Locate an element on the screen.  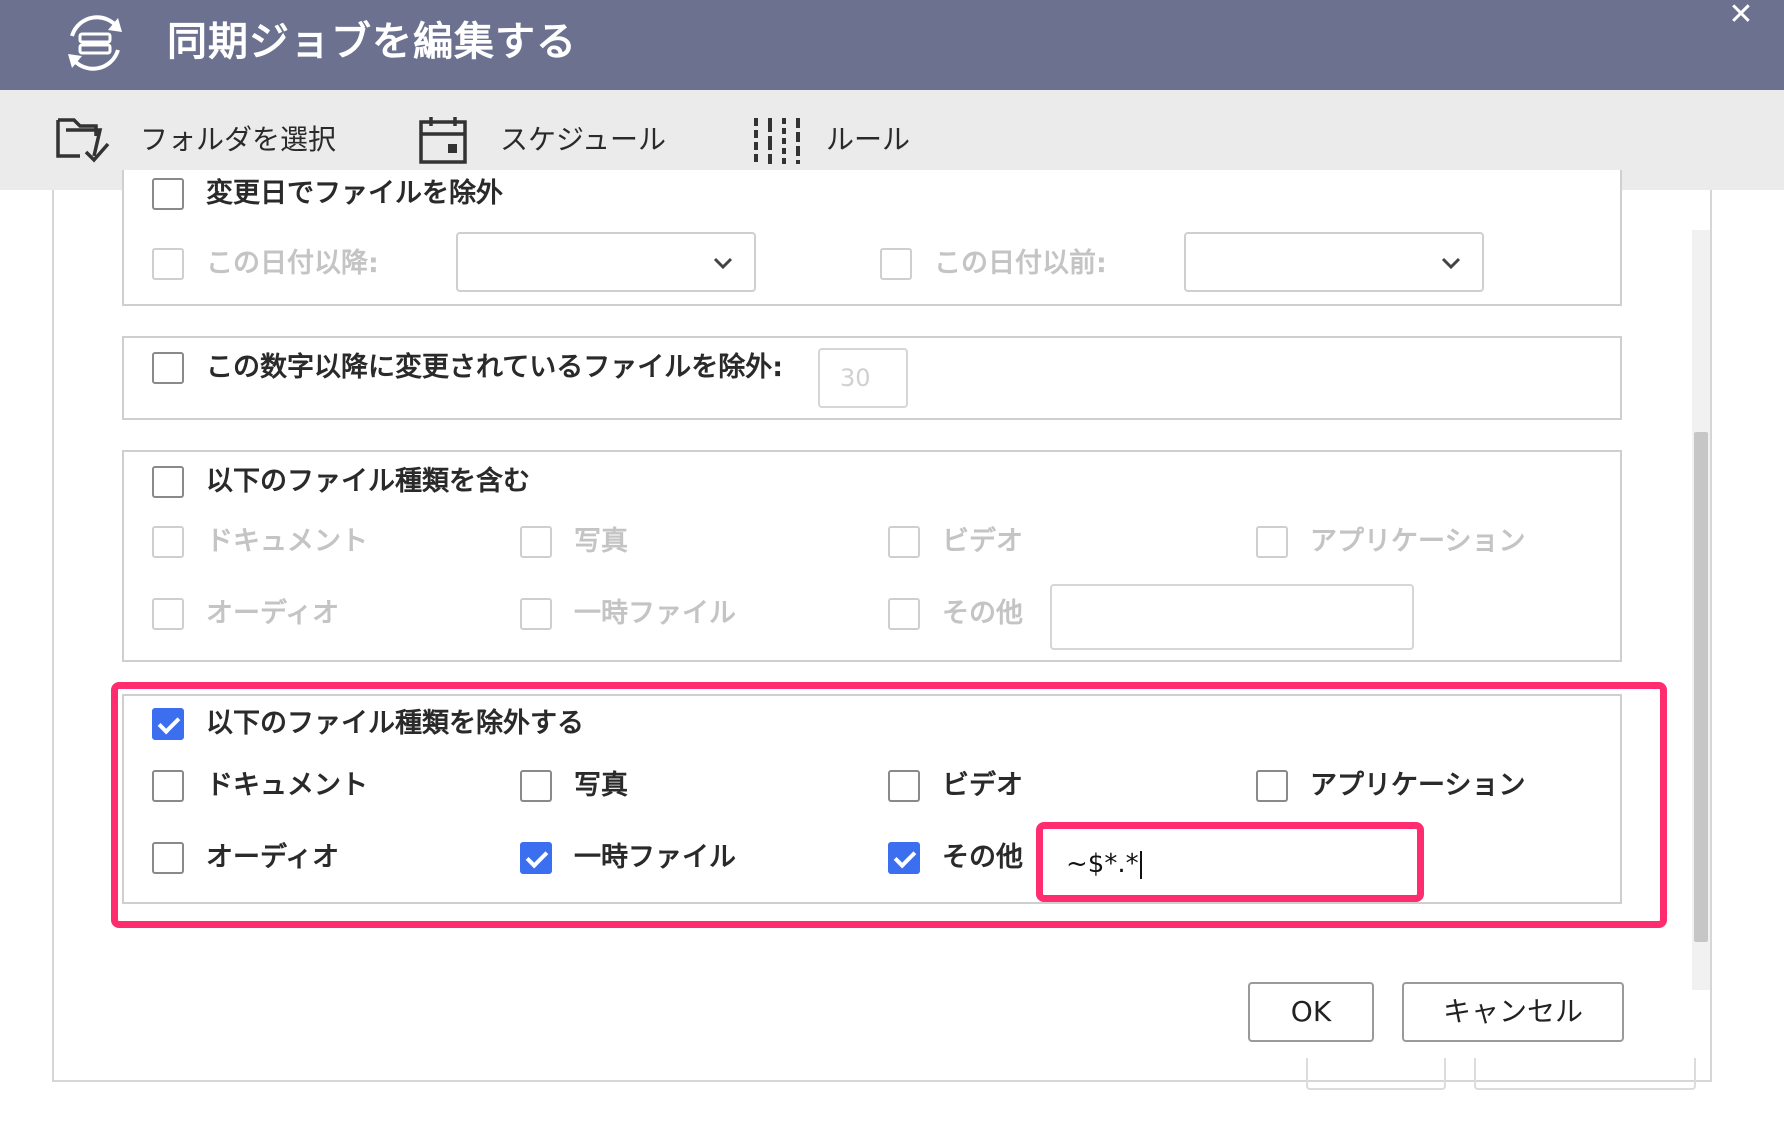
sync-storage-icon is located at coordinates (95, 43).